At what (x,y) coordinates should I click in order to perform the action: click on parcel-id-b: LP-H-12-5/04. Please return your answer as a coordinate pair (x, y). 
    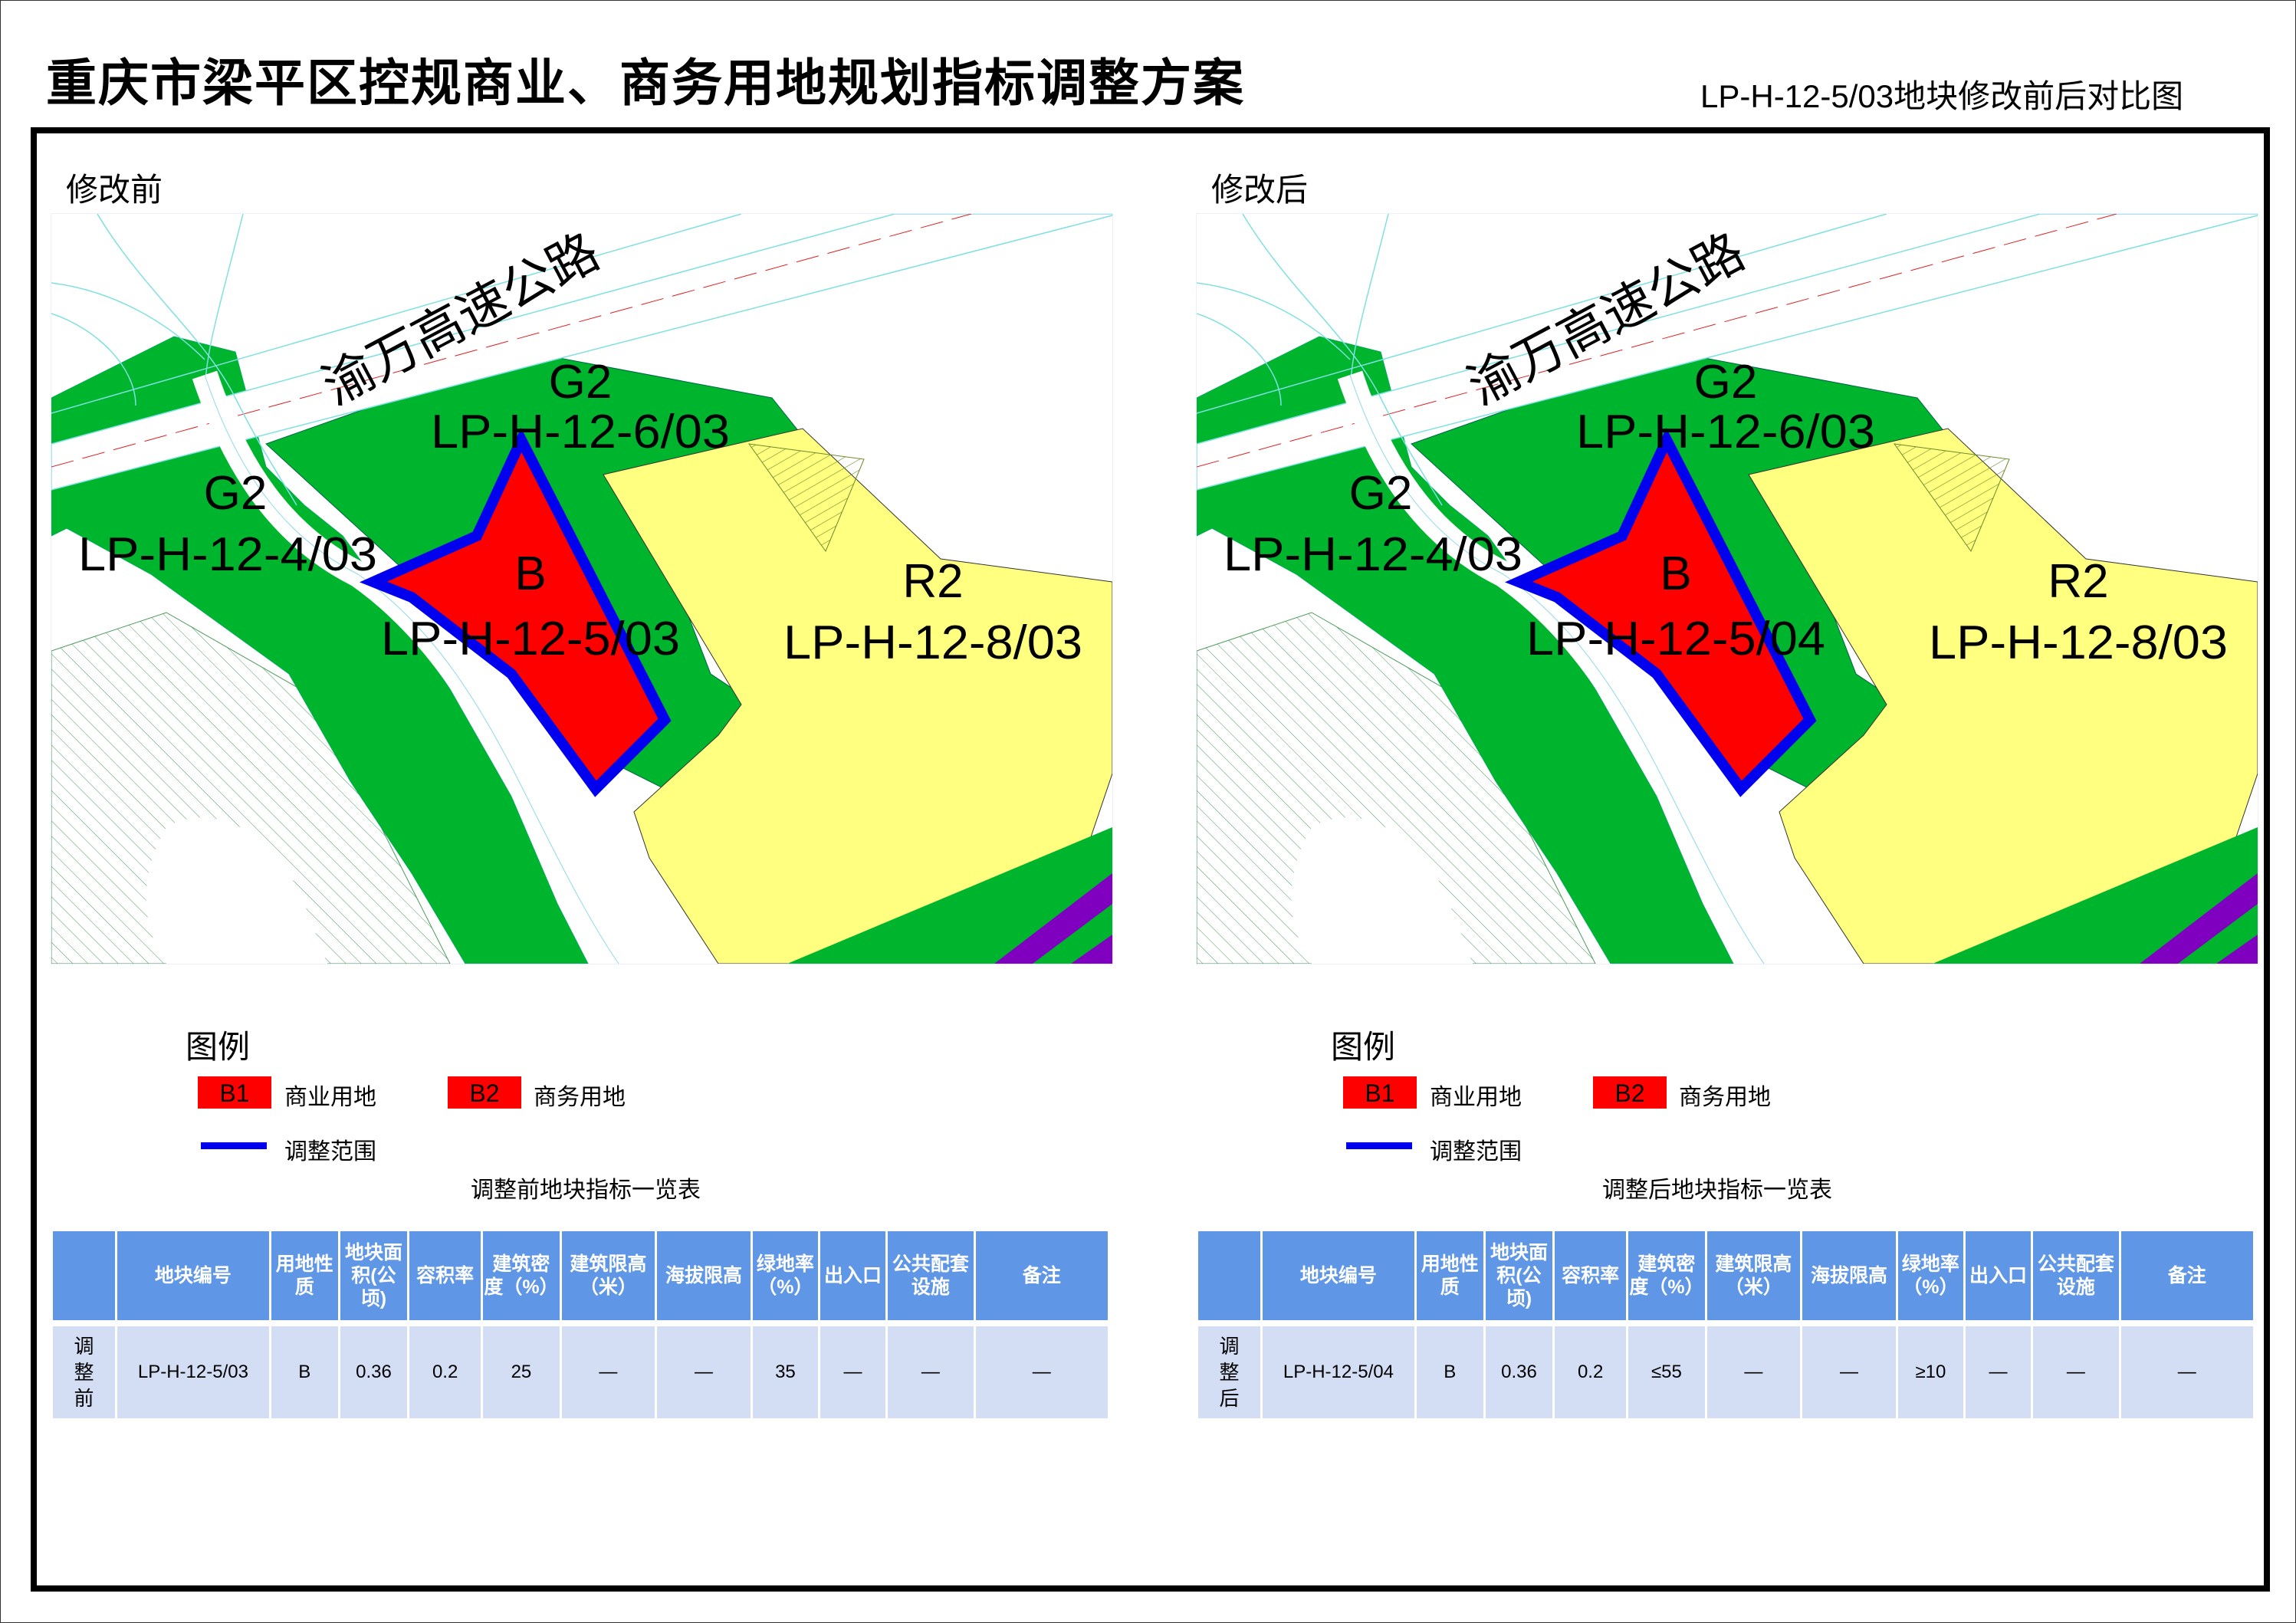
    Looking at the image, I should click on (1675, 639).